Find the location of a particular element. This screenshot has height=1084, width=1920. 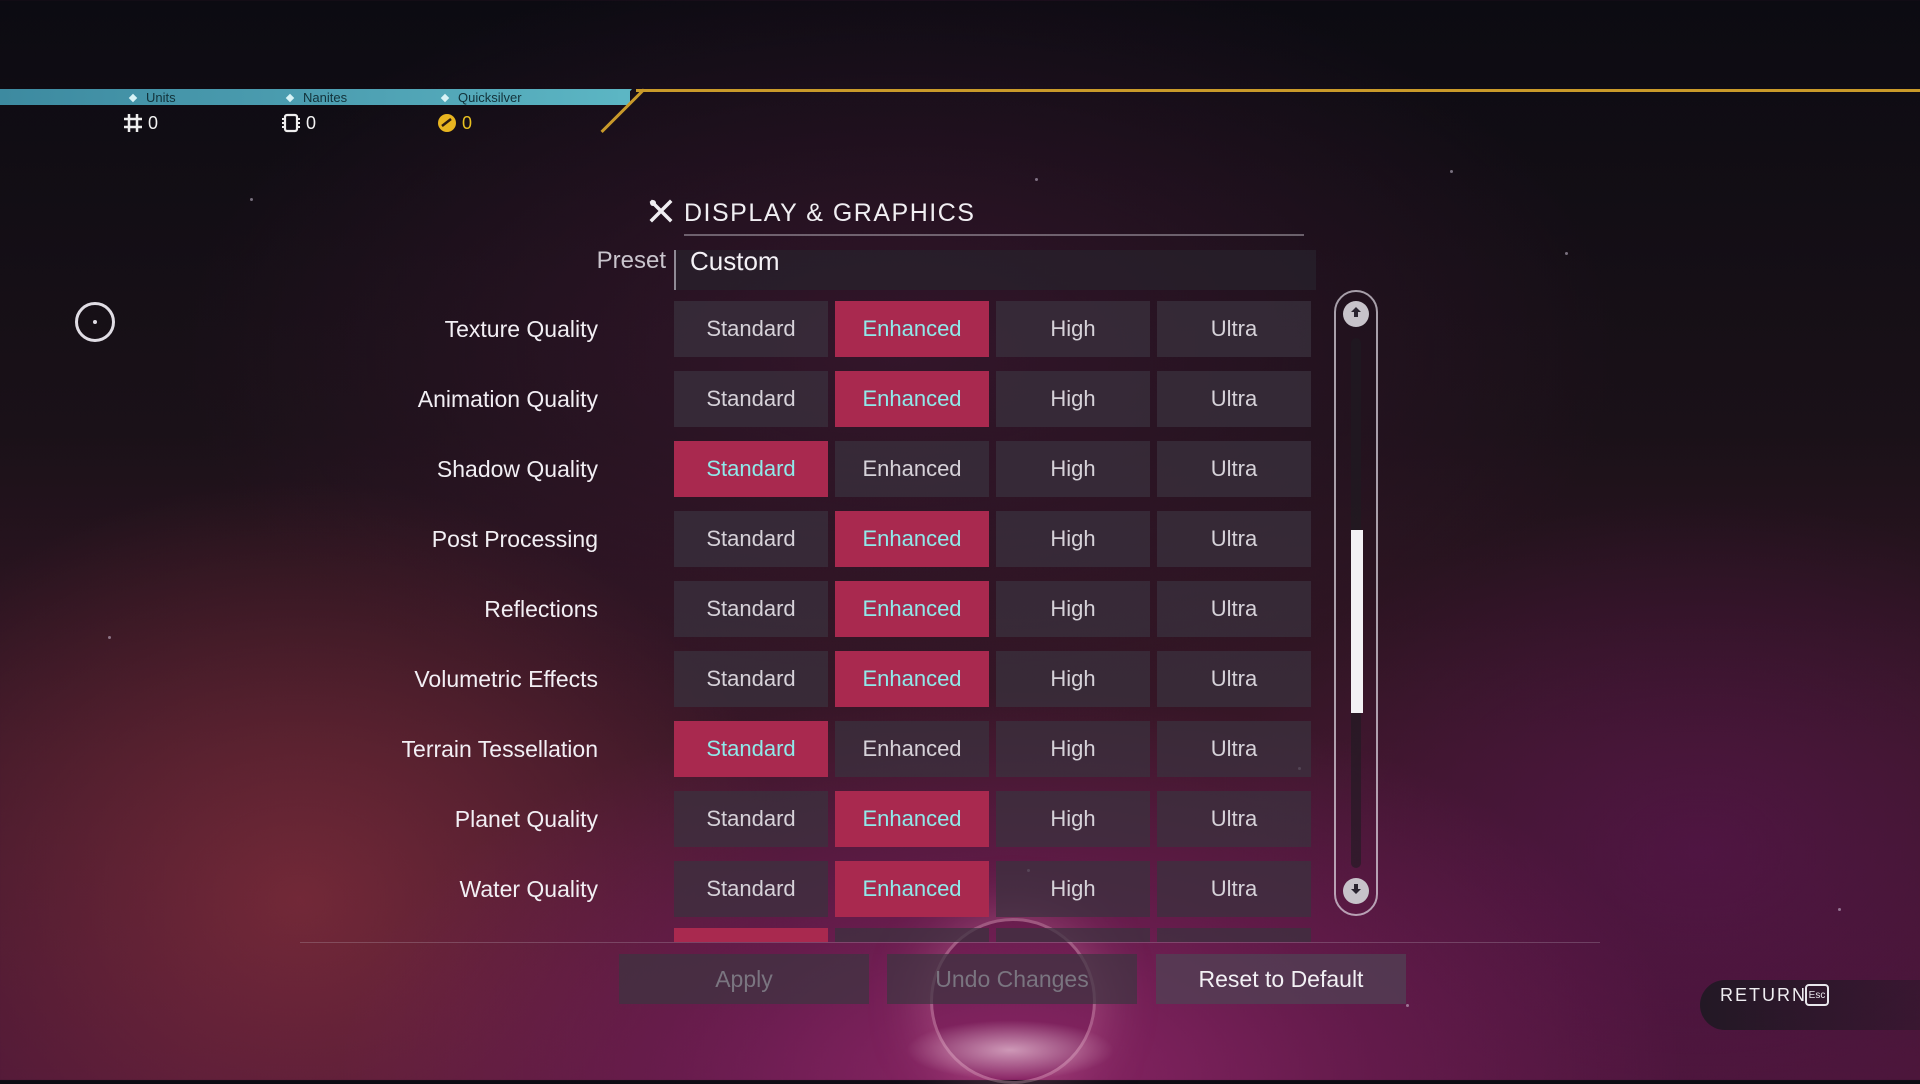

shadow-quality-option-standard: Standard is located at coordinates (751, 469).